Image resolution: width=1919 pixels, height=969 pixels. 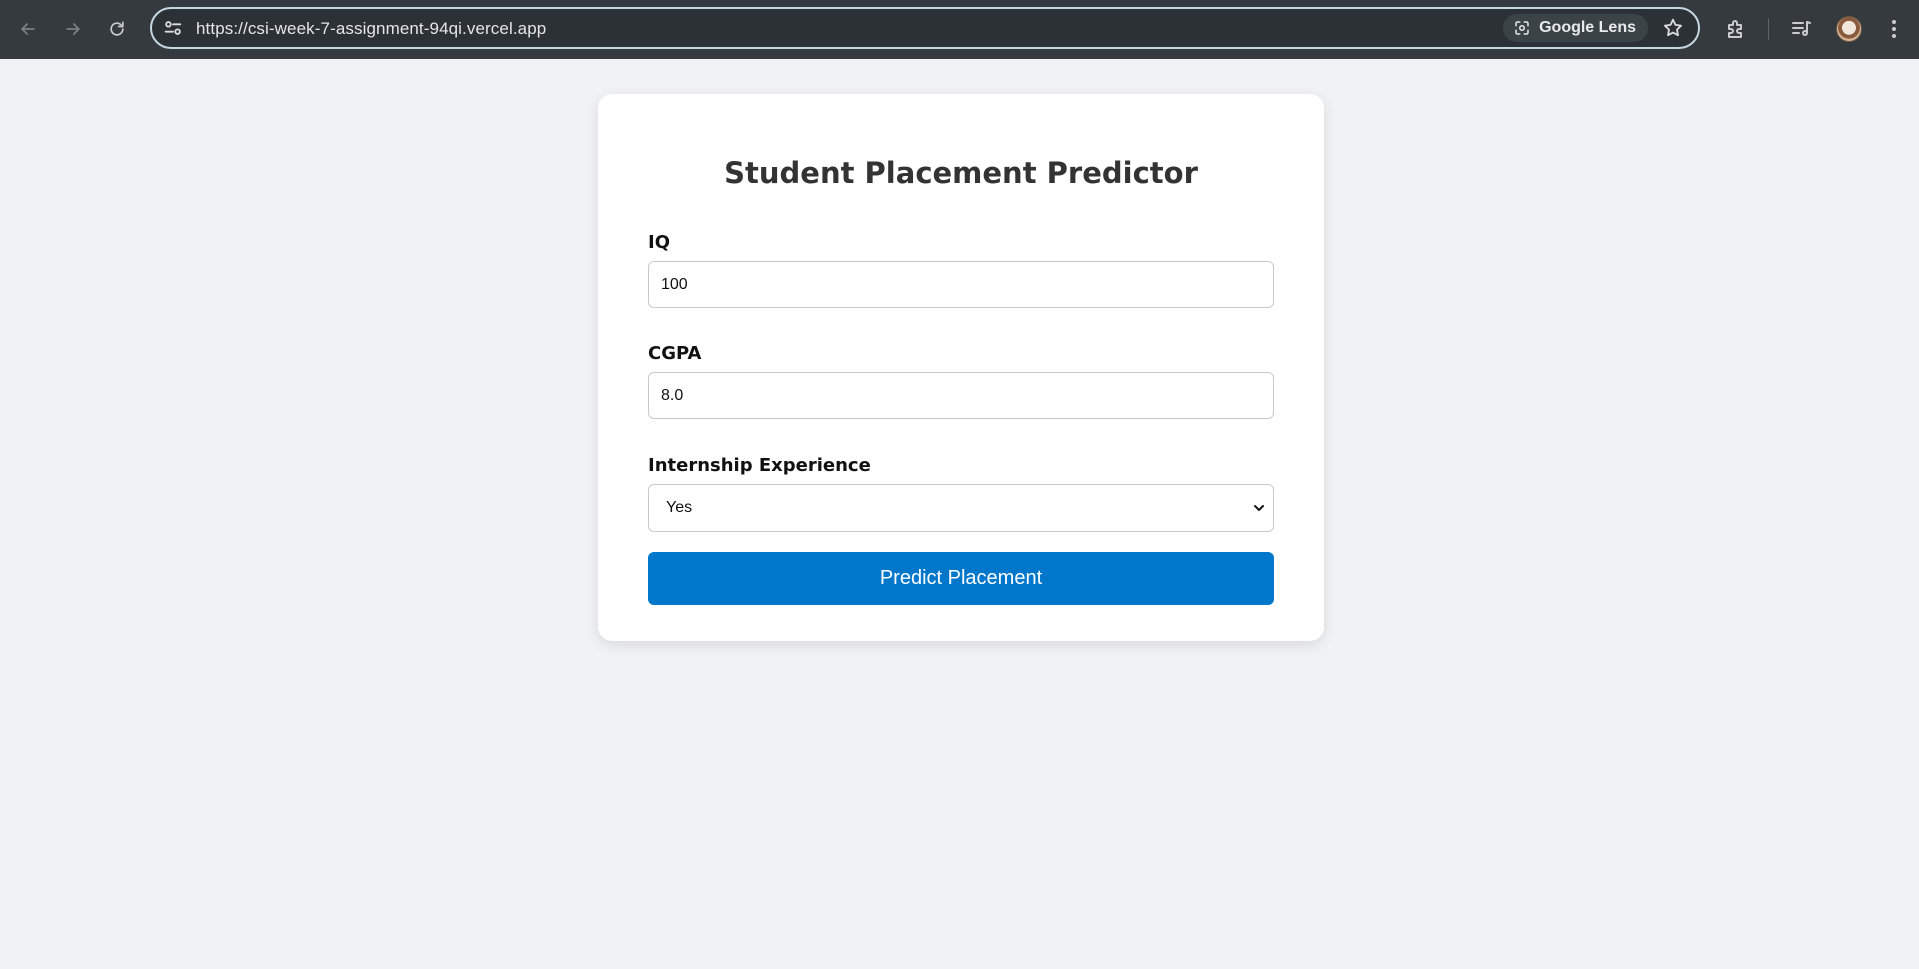 I want to click on arrow-right-icon, so click(x=73, y=29).